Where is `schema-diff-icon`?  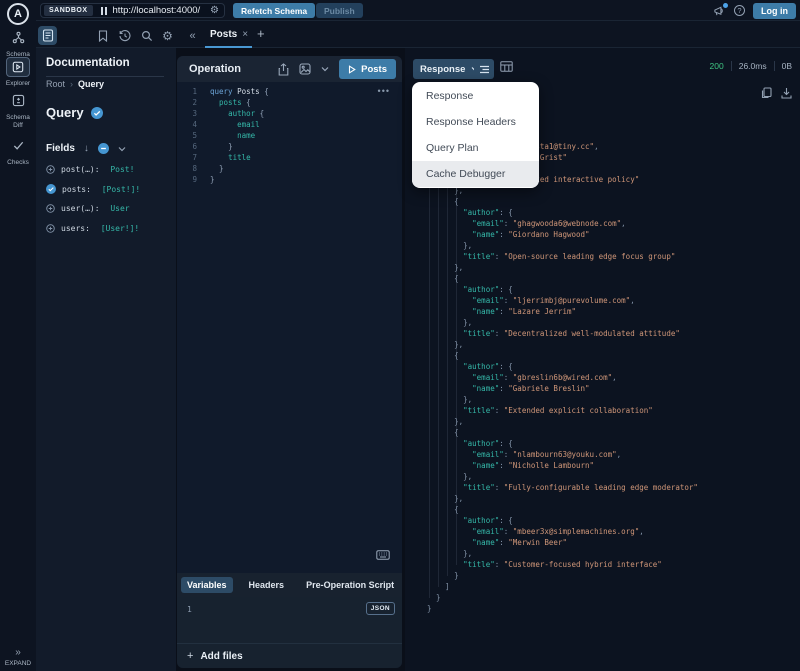
schema-diff-icon is located at coordinates (18, 100).